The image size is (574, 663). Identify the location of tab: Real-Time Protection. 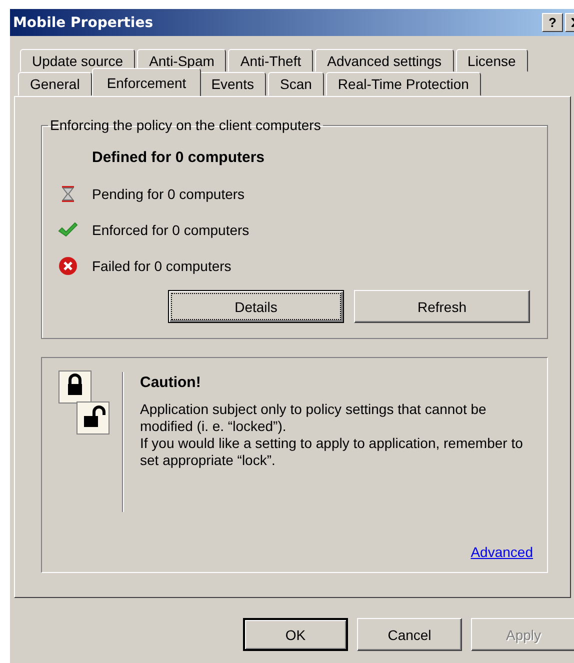
(403, 84).